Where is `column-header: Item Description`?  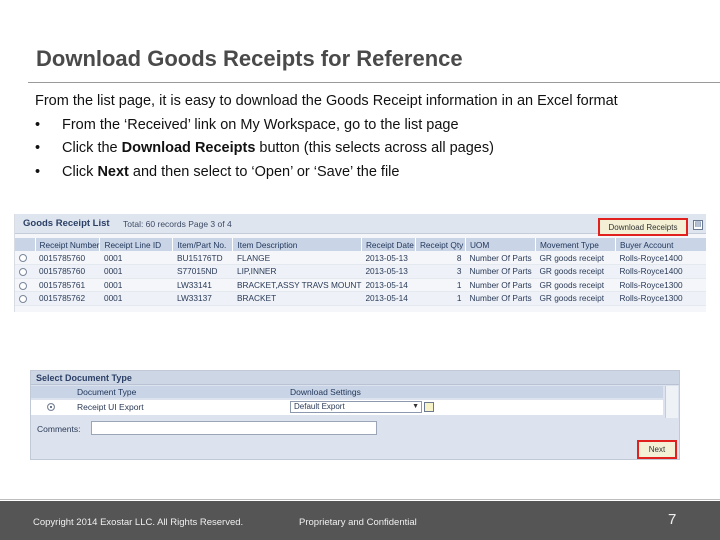 column-header: Item Description is located at coordinates (297, 244).